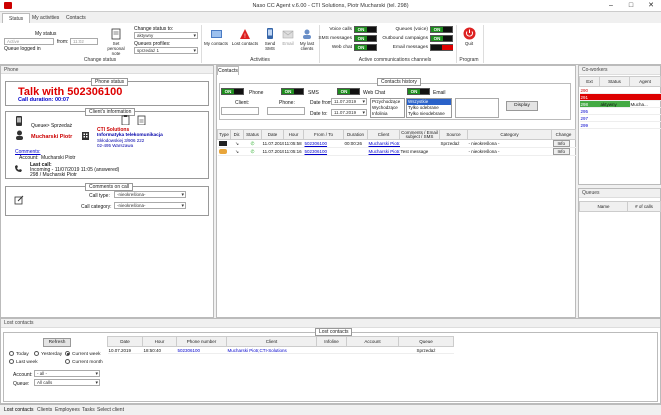 This screenshot has width=661, height=415. Describe the element at coordinates (603, 206) in the screenshot. I see `col-name: Name` at that location.